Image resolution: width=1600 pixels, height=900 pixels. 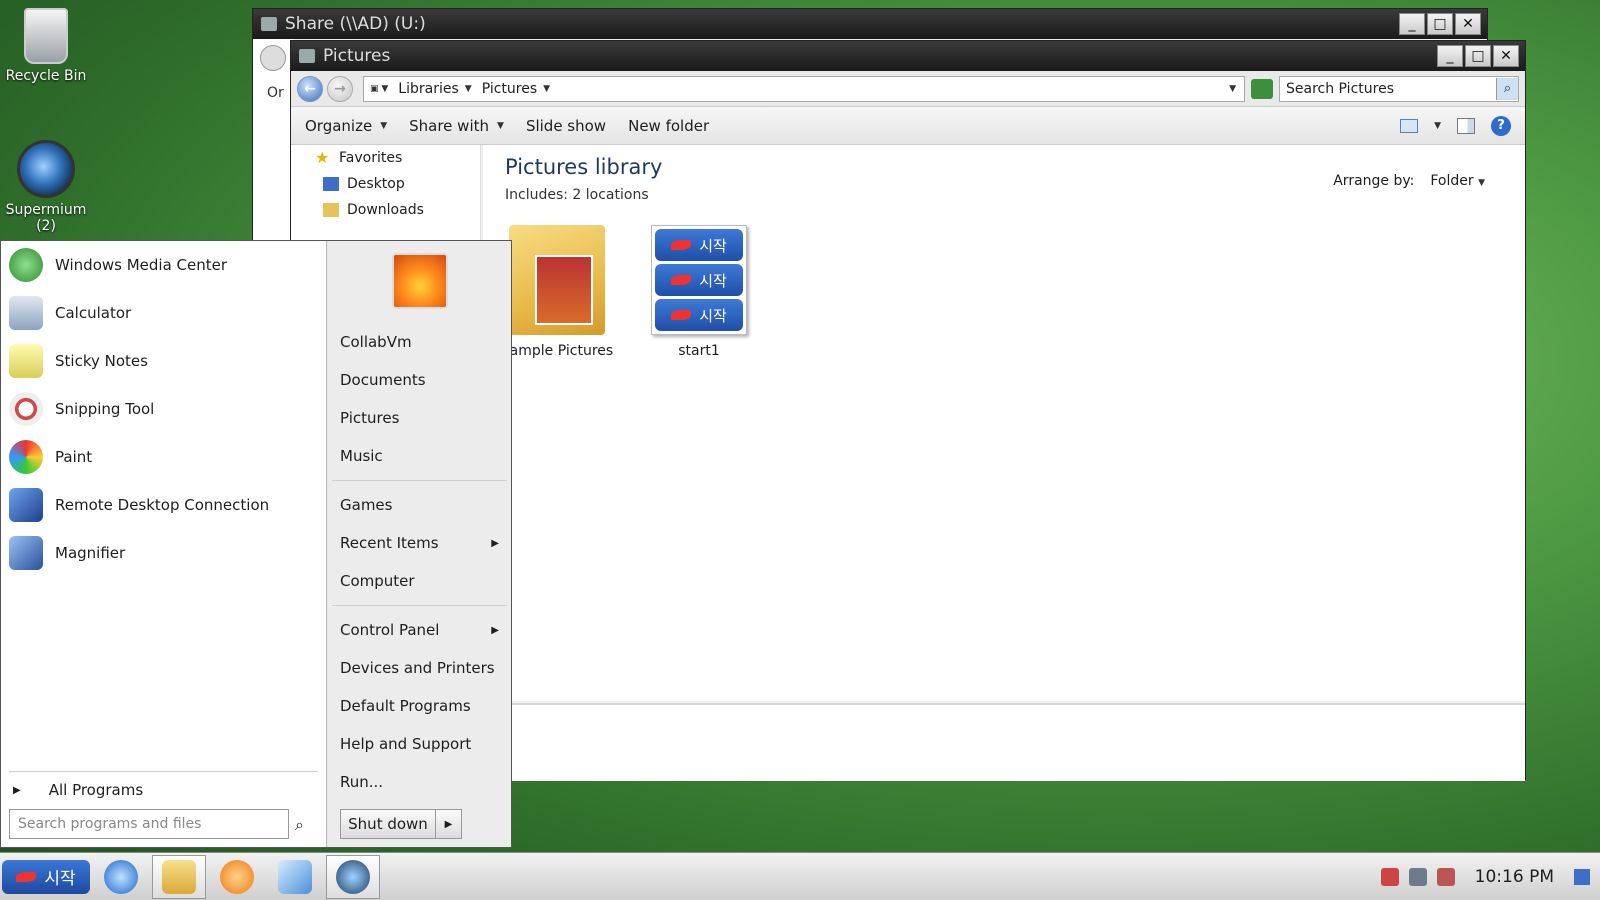 What do you see at coordinates (419, 505) in the screenshot?
I see `link-games: Games` at bounding box center [419, 505].